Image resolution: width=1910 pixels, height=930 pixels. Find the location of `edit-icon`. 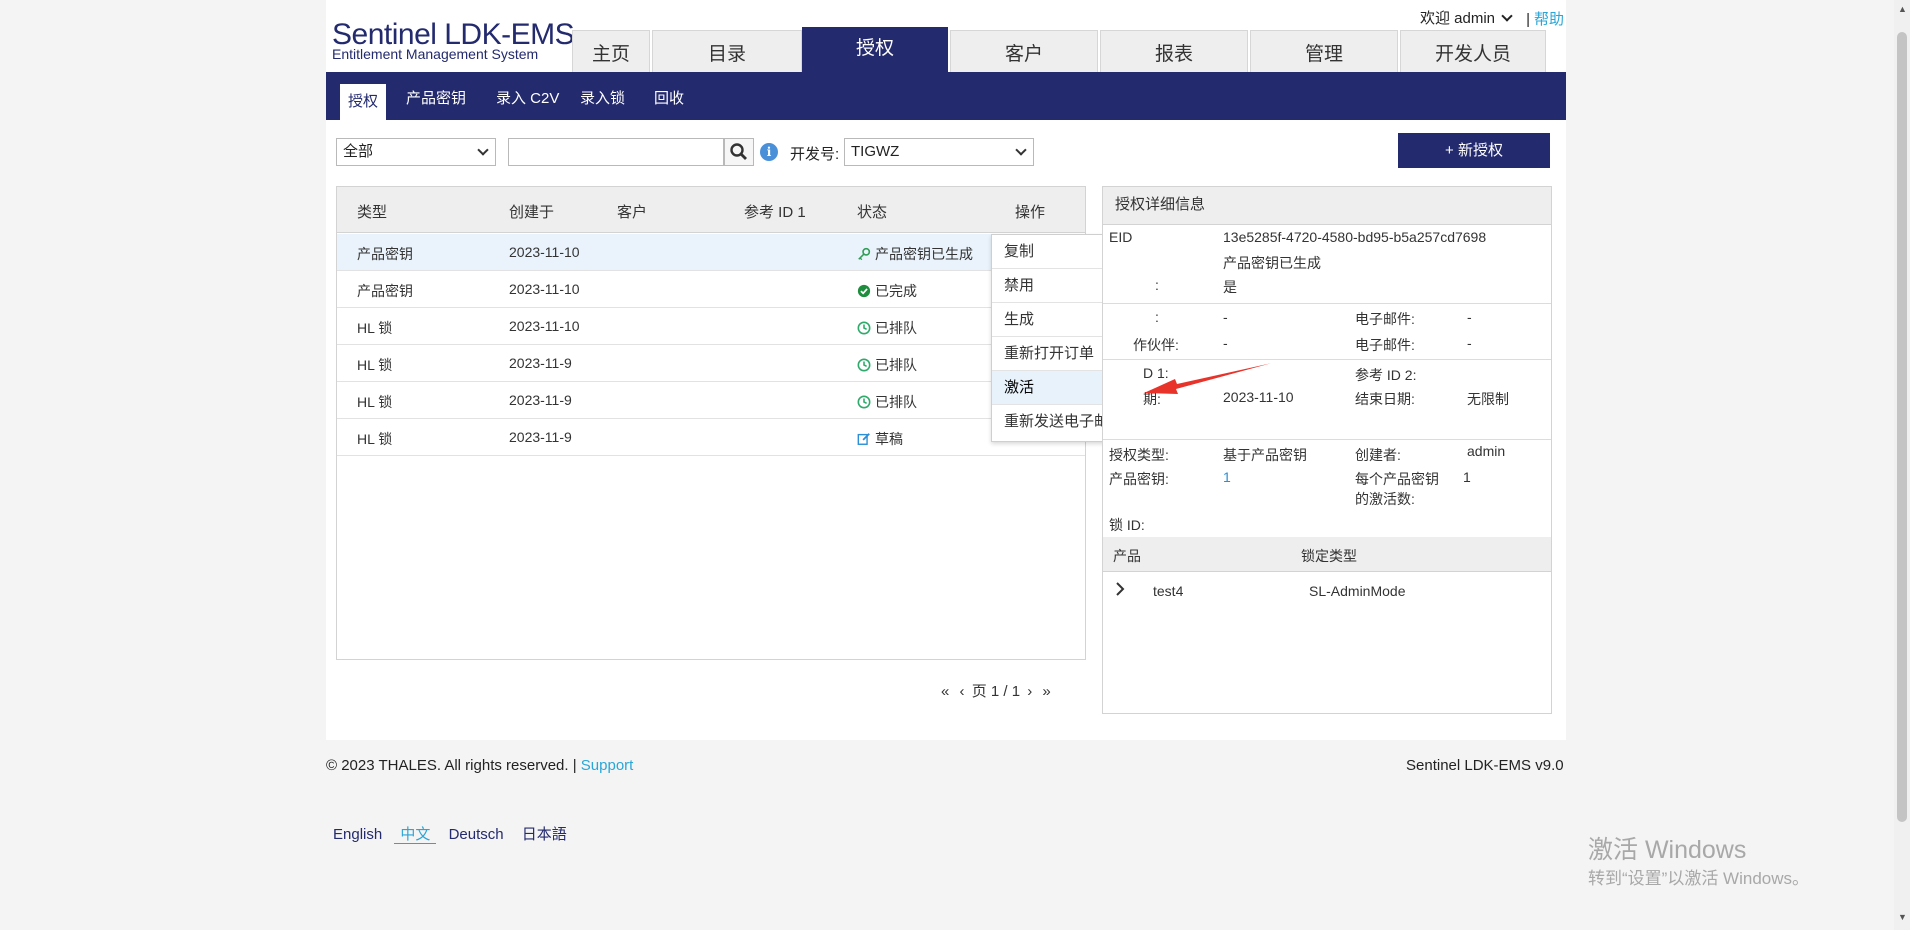

edit-icon is located at coordinates (863, 439).